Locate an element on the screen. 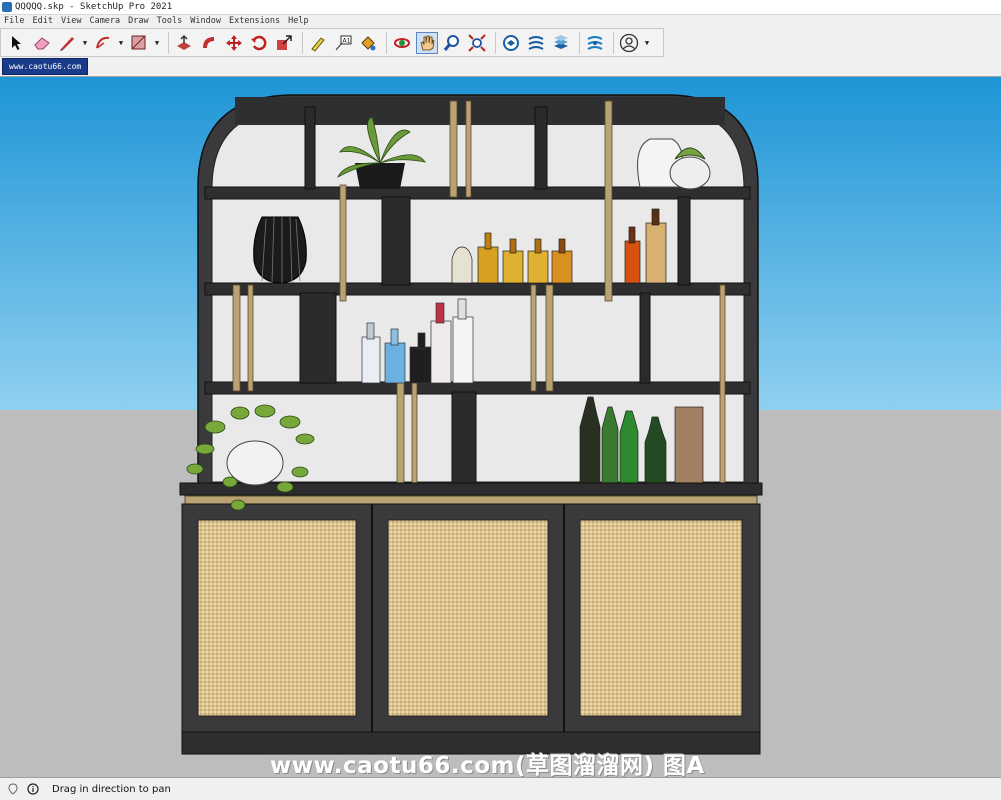 The height and width of the screenshot is (800, 1001). menu-tools: Tools is located at coordinates (170, 21).